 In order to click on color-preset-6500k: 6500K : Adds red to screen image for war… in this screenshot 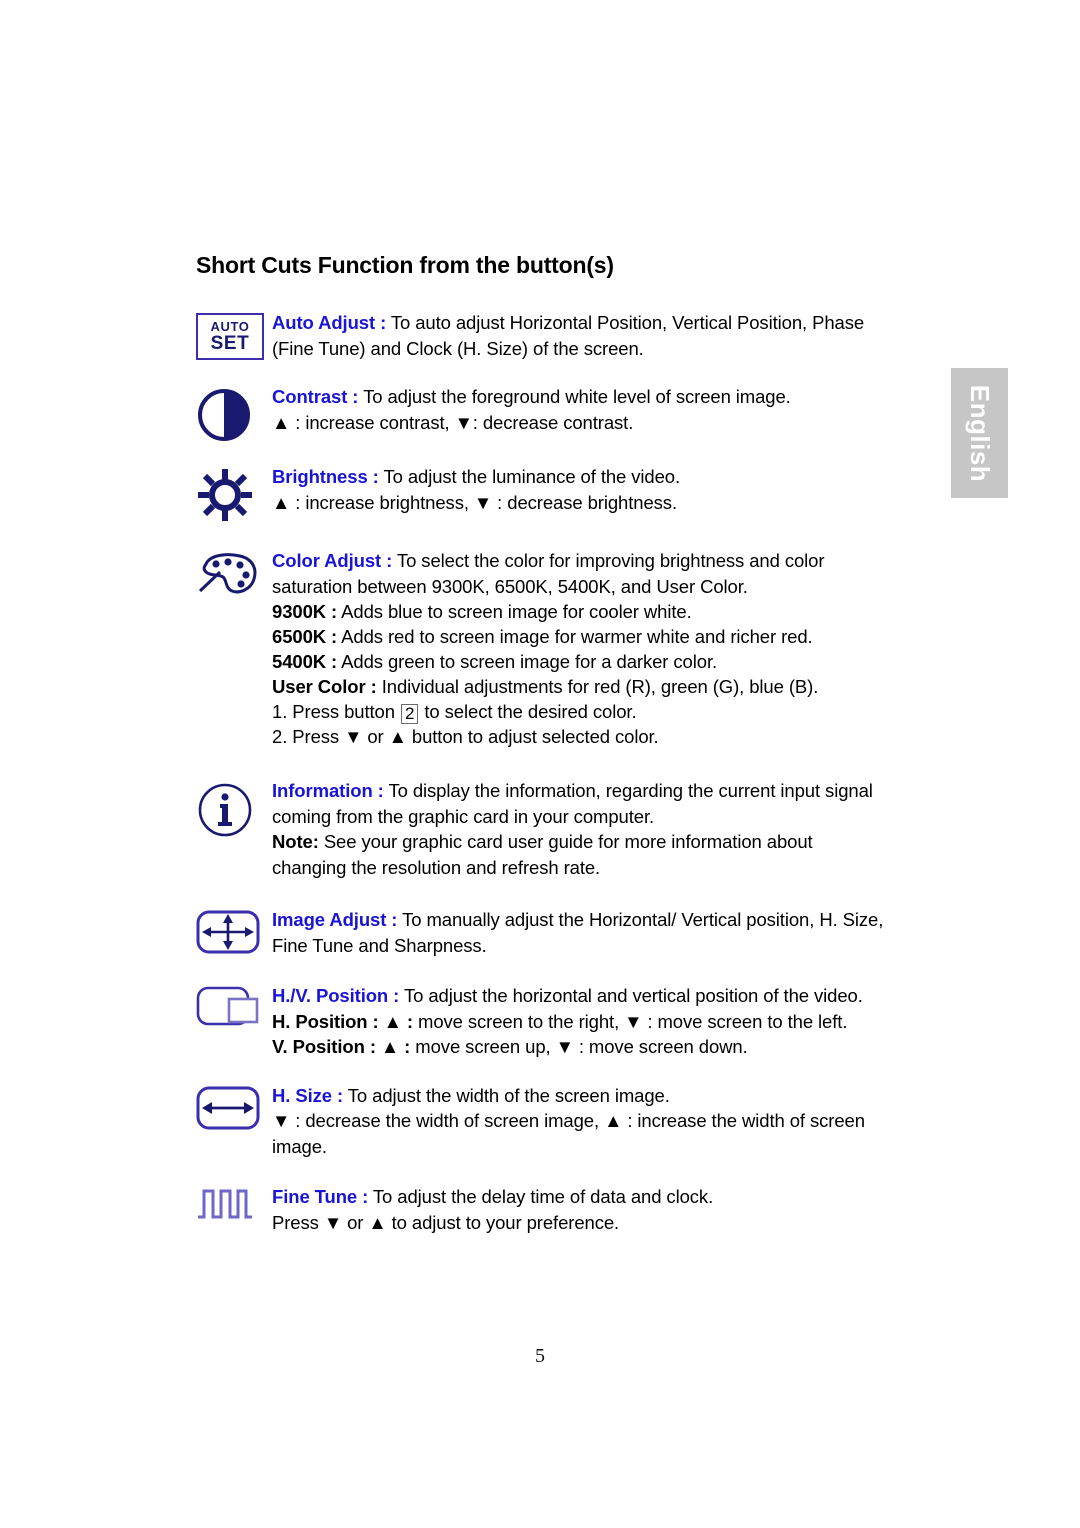, I will do `click(584, 636)`.